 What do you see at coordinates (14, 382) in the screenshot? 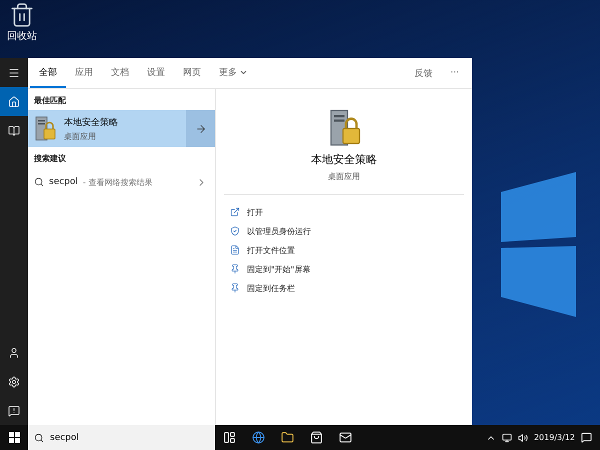
I see `settings-icon` at bounding box center [14, 382].